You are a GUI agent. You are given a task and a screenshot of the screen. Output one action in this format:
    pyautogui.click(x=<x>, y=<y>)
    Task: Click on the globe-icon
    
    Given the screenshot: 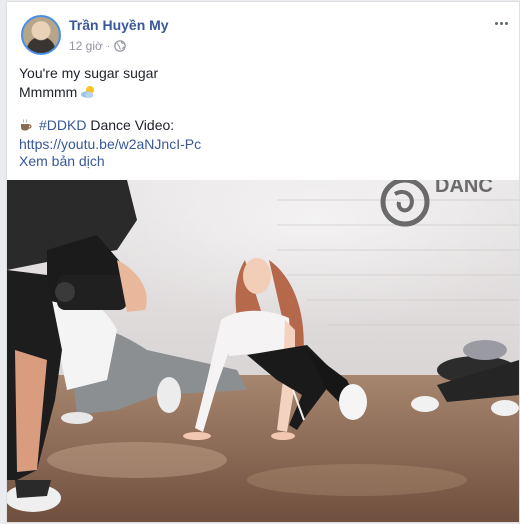 What is the action you would take?
    pyautogui.click(x=120, y=46)
    